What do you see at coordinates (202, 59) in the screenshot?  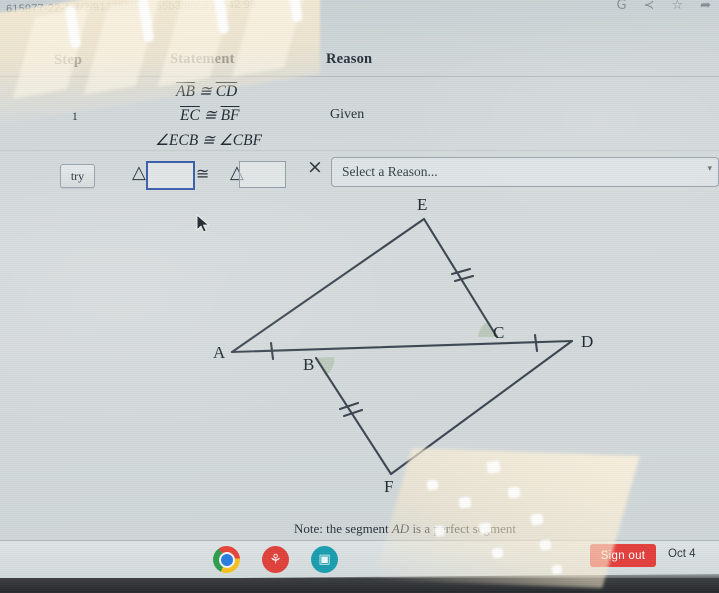 I see `column-header-statement: Statement` at bounding box center [202, 59].